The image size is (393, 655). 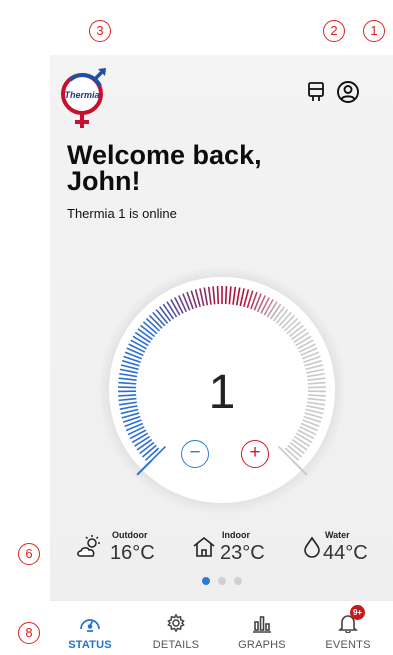 What do you see at coordinates (337, 535) in the screenshot?
I see `water-label: Water` at bounding box center [337, 535].